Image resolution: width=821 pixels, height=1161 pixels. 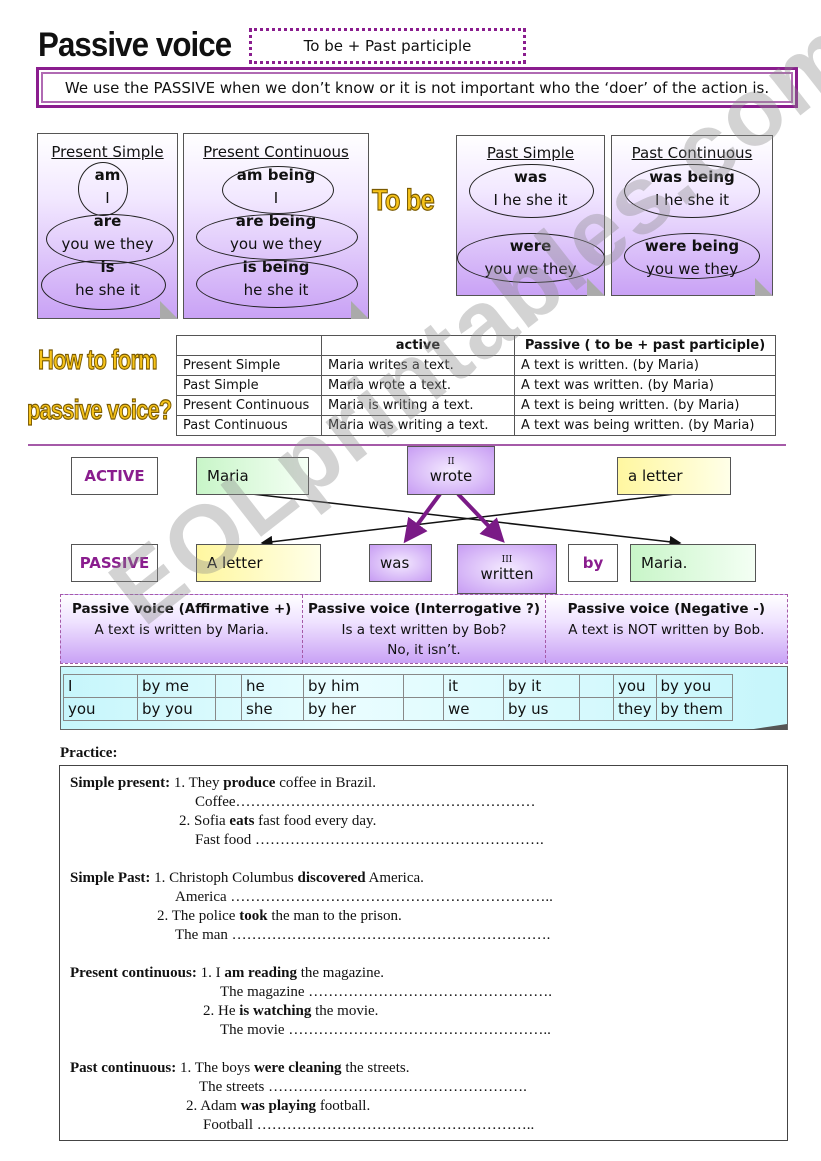 I want to click on practice-item: 2. He is watching the movie., so click(x=290, y=1011).